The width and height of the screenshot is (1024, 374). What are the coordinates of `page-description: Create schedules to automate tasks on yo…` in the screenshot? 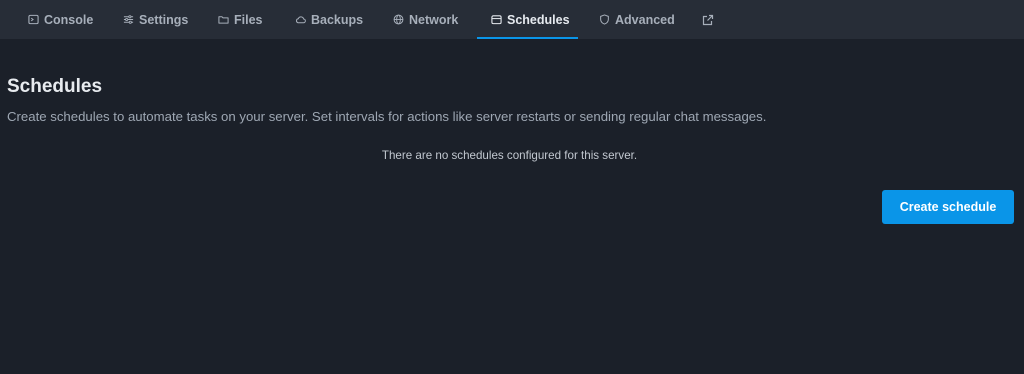 It's located at (387, 116).